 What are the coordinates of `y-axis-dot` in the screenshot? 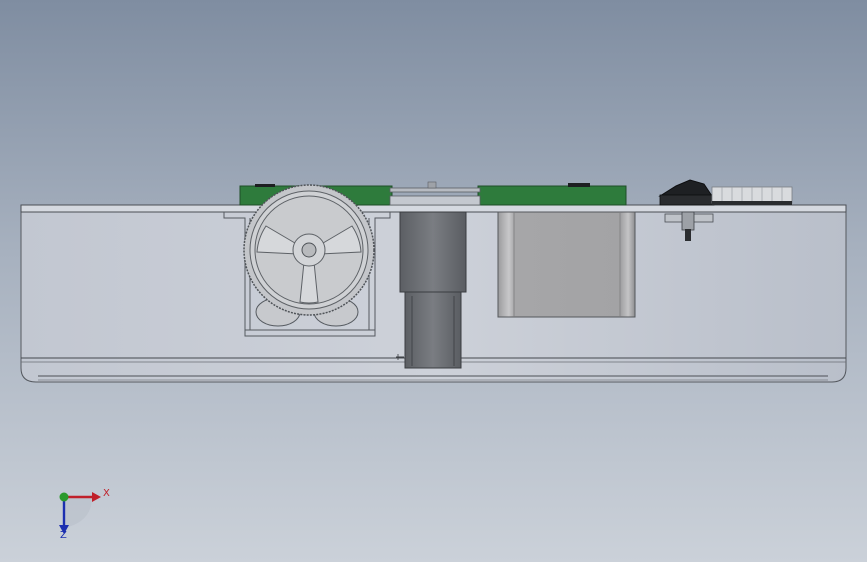 It's located at (64, 497).